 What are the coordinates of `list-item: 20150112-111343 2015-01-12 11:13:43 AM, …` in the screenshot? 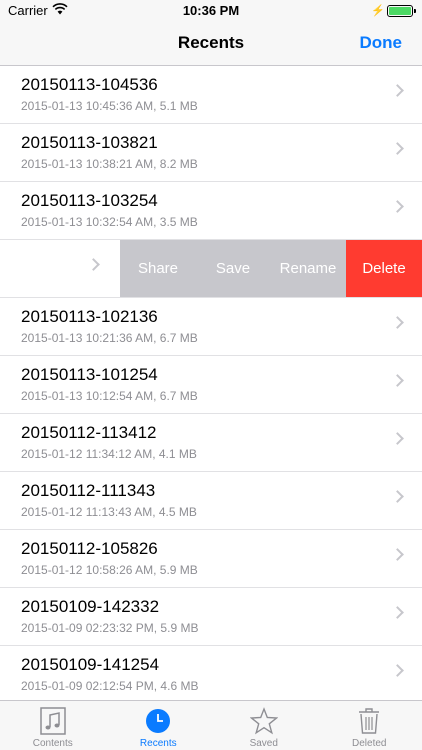 It's located at (211, 501).